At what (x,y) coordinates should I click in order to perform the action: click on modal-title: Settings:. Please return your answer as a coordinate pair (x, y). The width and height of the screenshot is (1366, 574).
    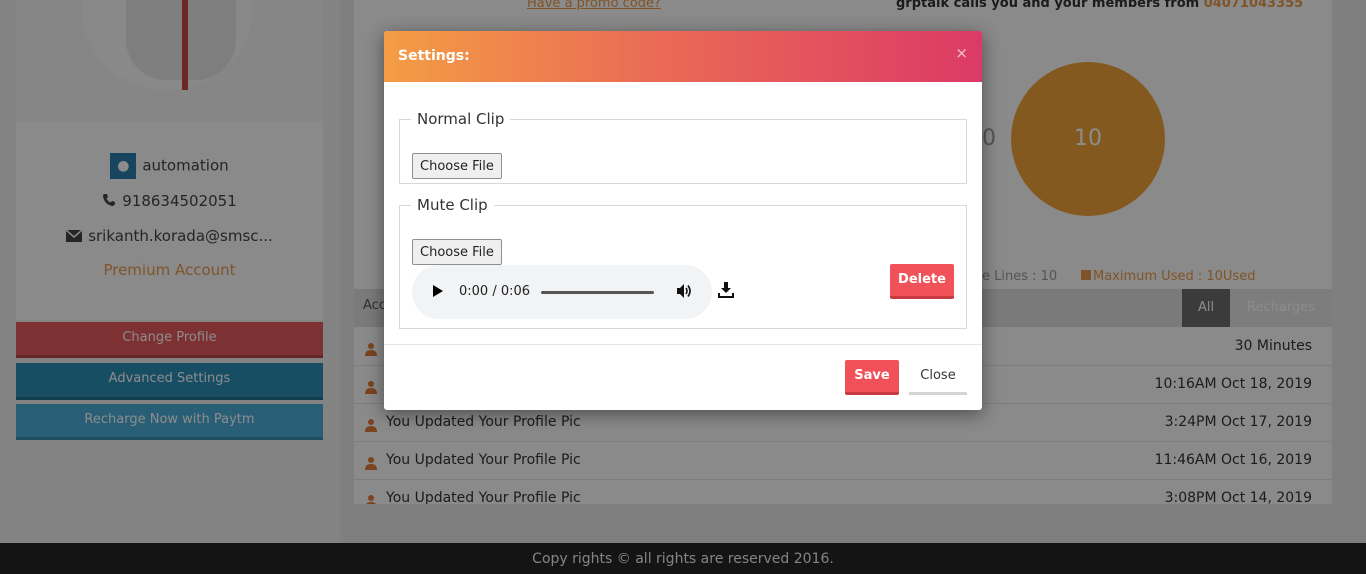
    Looking at the image, I should click on (434, 56).